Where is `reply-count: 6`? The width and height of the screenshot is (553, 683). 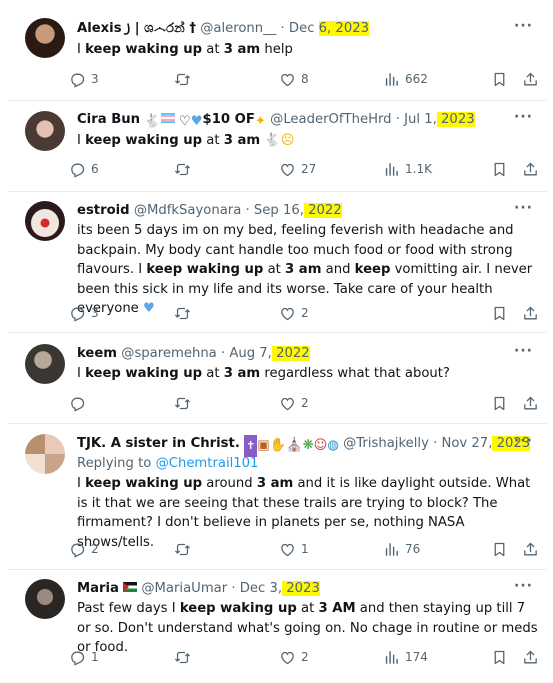
reply-count: 6 is located at coordinates (95, 169).